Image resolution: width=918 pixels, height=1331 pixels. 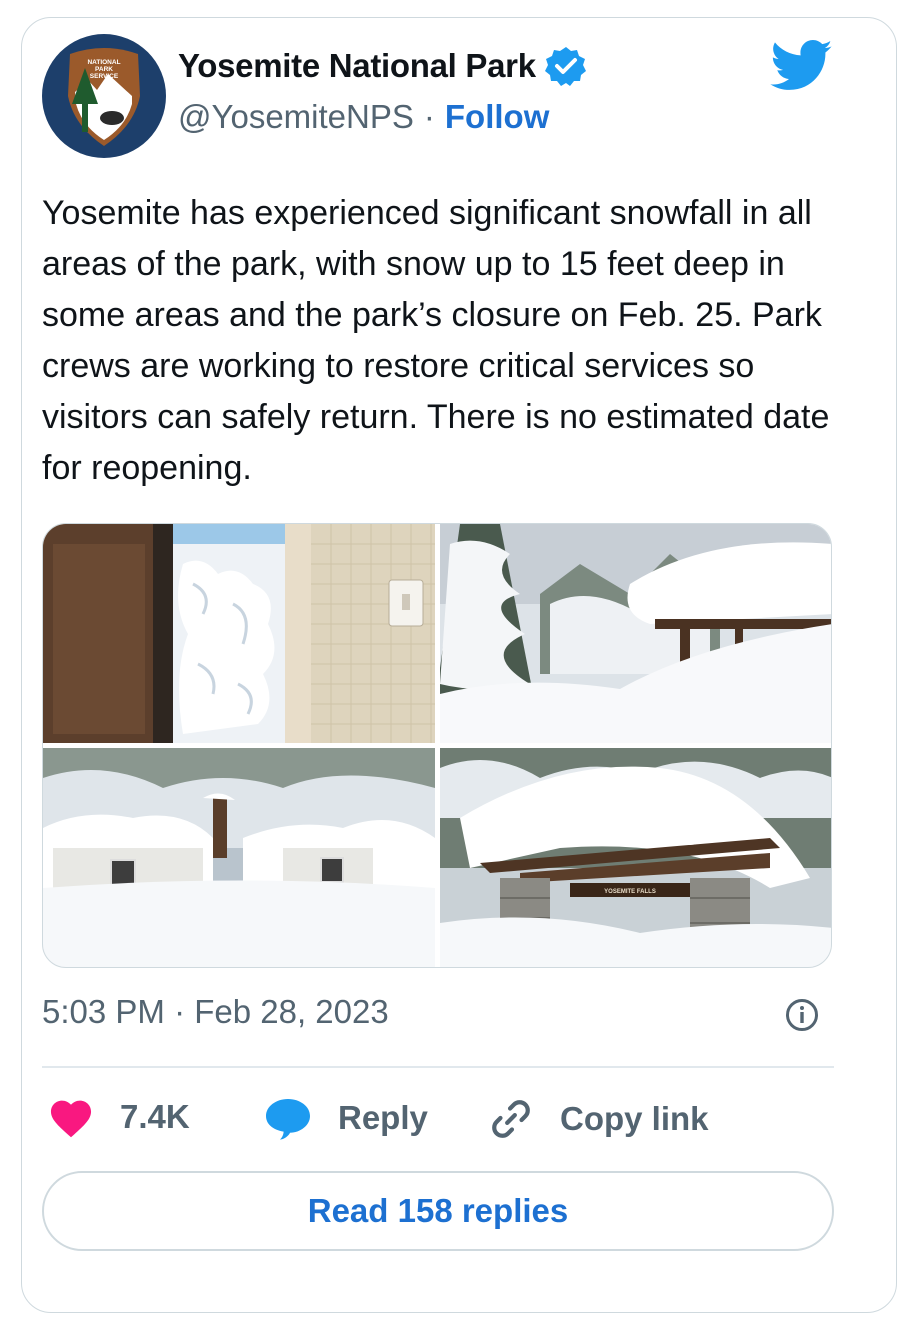 I want to click on info-icon, so click(x=802, y=1015).